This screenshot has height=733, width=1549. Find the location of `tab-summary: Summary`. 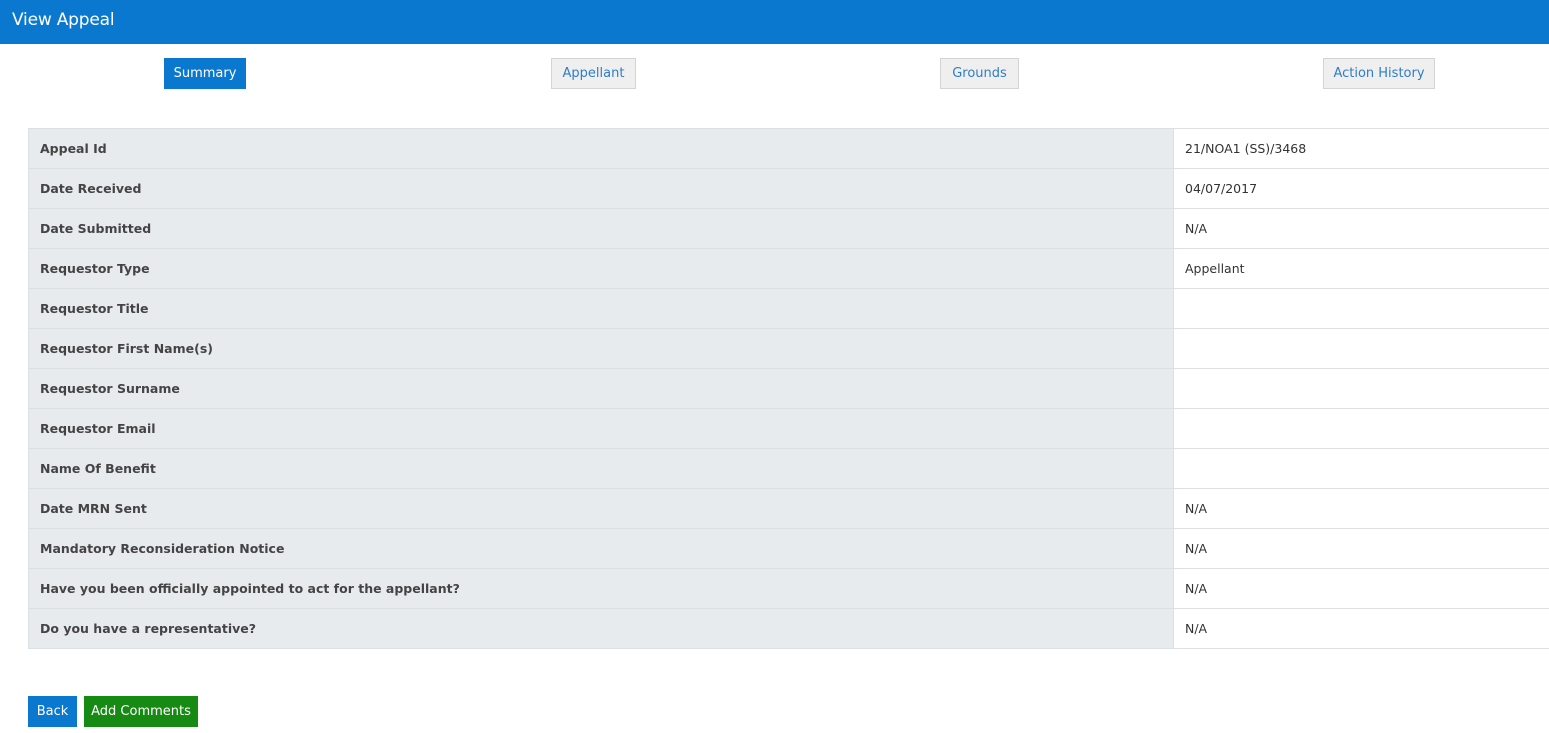

tab-summary: Summary is located at coordinates (205, 73).